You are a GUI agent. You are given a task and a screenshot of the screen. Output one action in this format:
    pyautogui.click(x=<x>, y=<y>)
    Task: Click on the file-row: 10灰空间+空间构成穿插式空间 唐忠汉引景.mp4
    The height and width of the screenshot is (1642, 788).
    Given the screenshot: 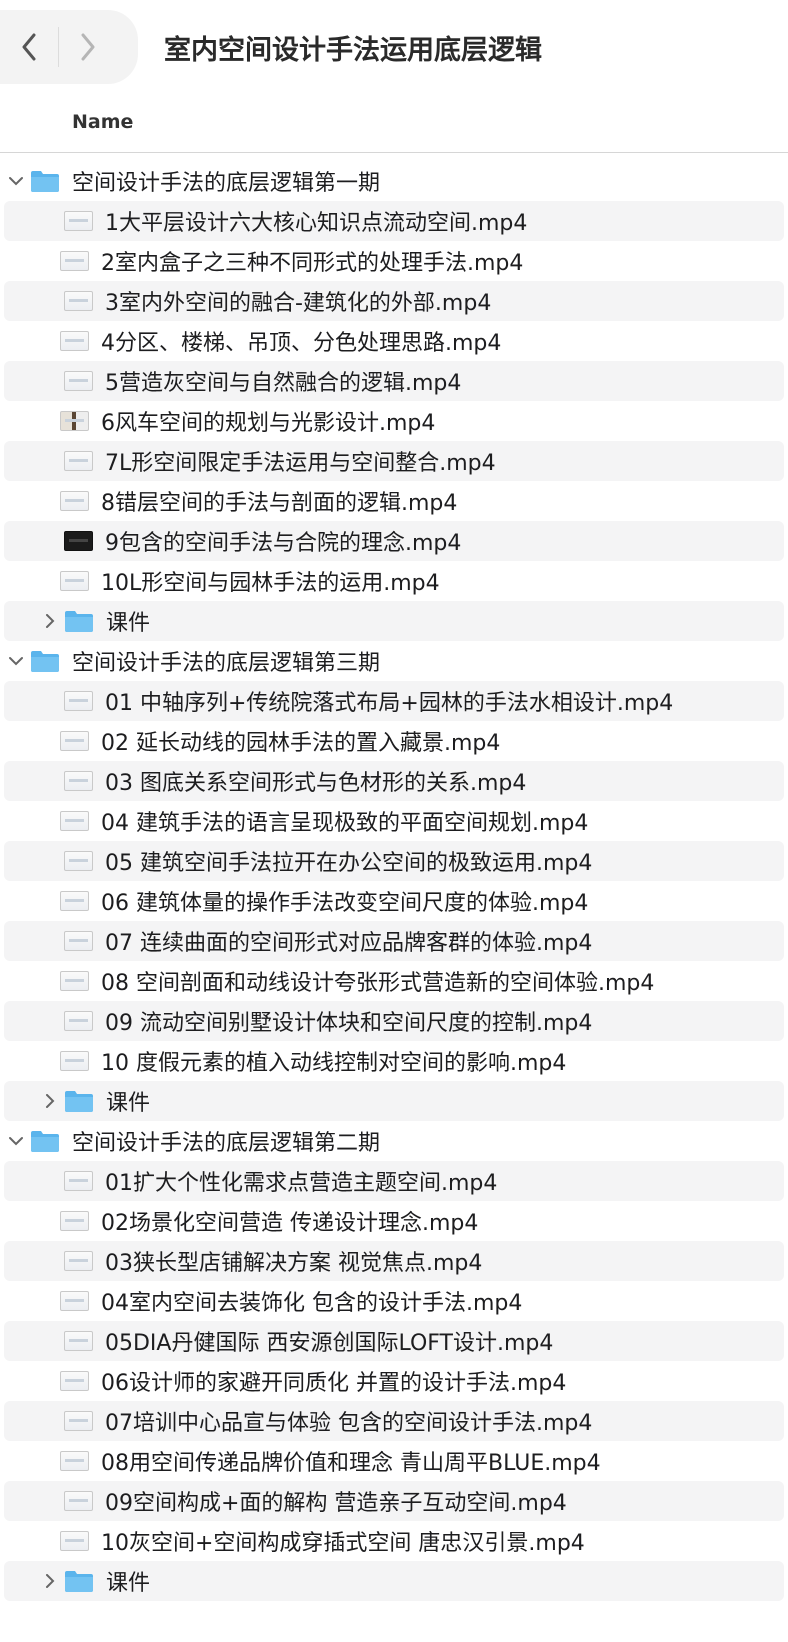 What is the action you would take?
    pyautogui.click(x=394, y=1541)
    